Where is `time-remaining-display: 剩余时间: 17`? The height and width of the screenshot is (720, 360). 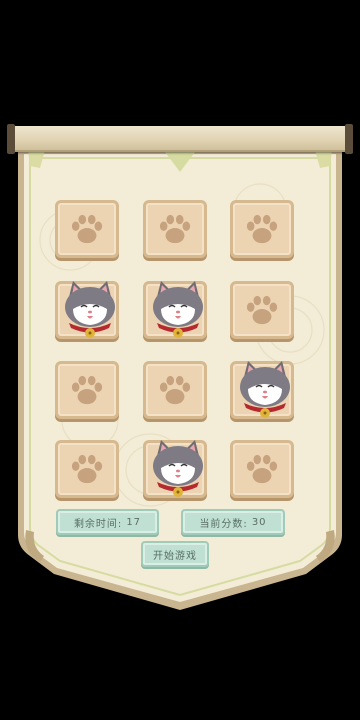
time-remaining-display: 剩余时间: 17 is located at coordinates (107, 522).